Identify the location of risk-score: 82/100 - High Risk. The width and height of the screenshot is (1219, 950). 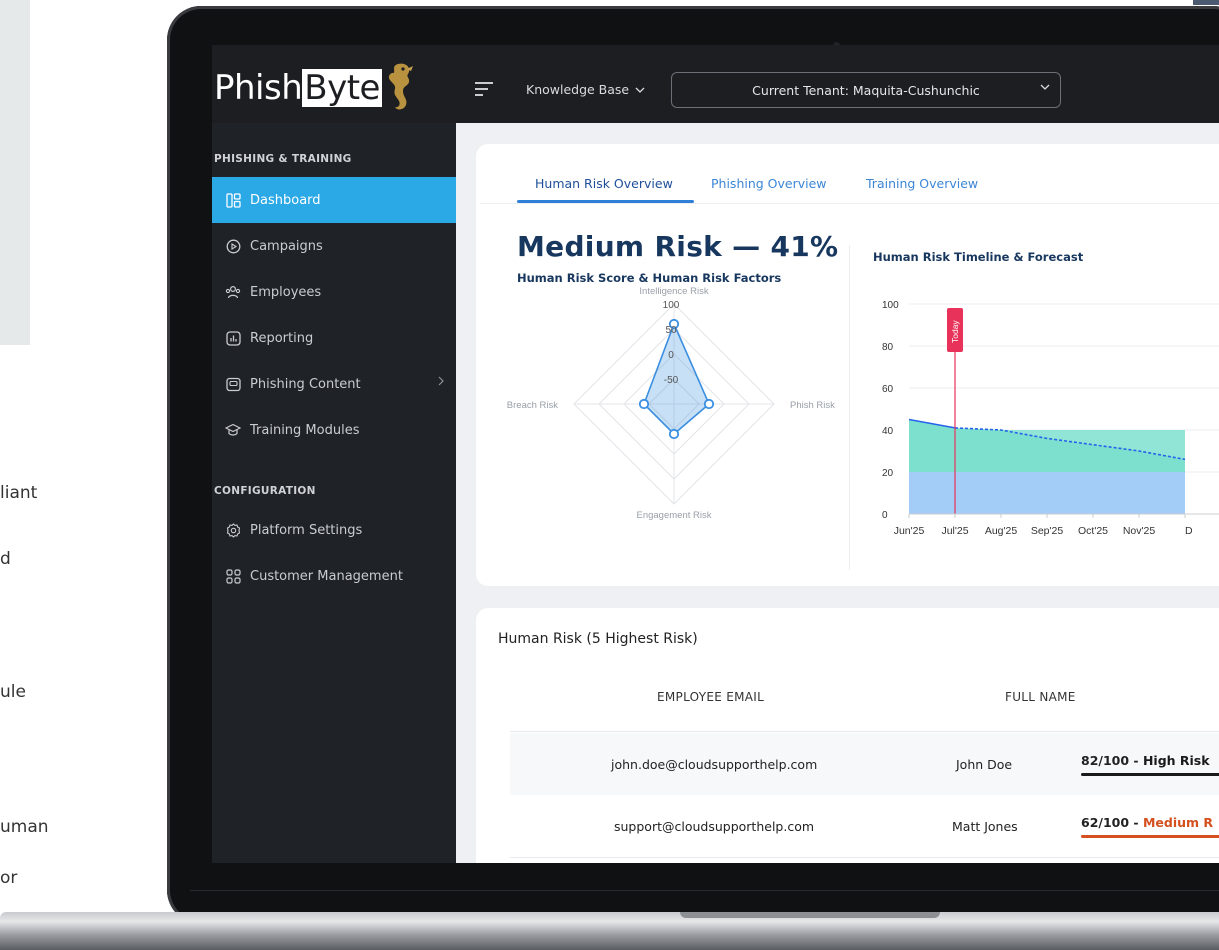
(1145, 760).